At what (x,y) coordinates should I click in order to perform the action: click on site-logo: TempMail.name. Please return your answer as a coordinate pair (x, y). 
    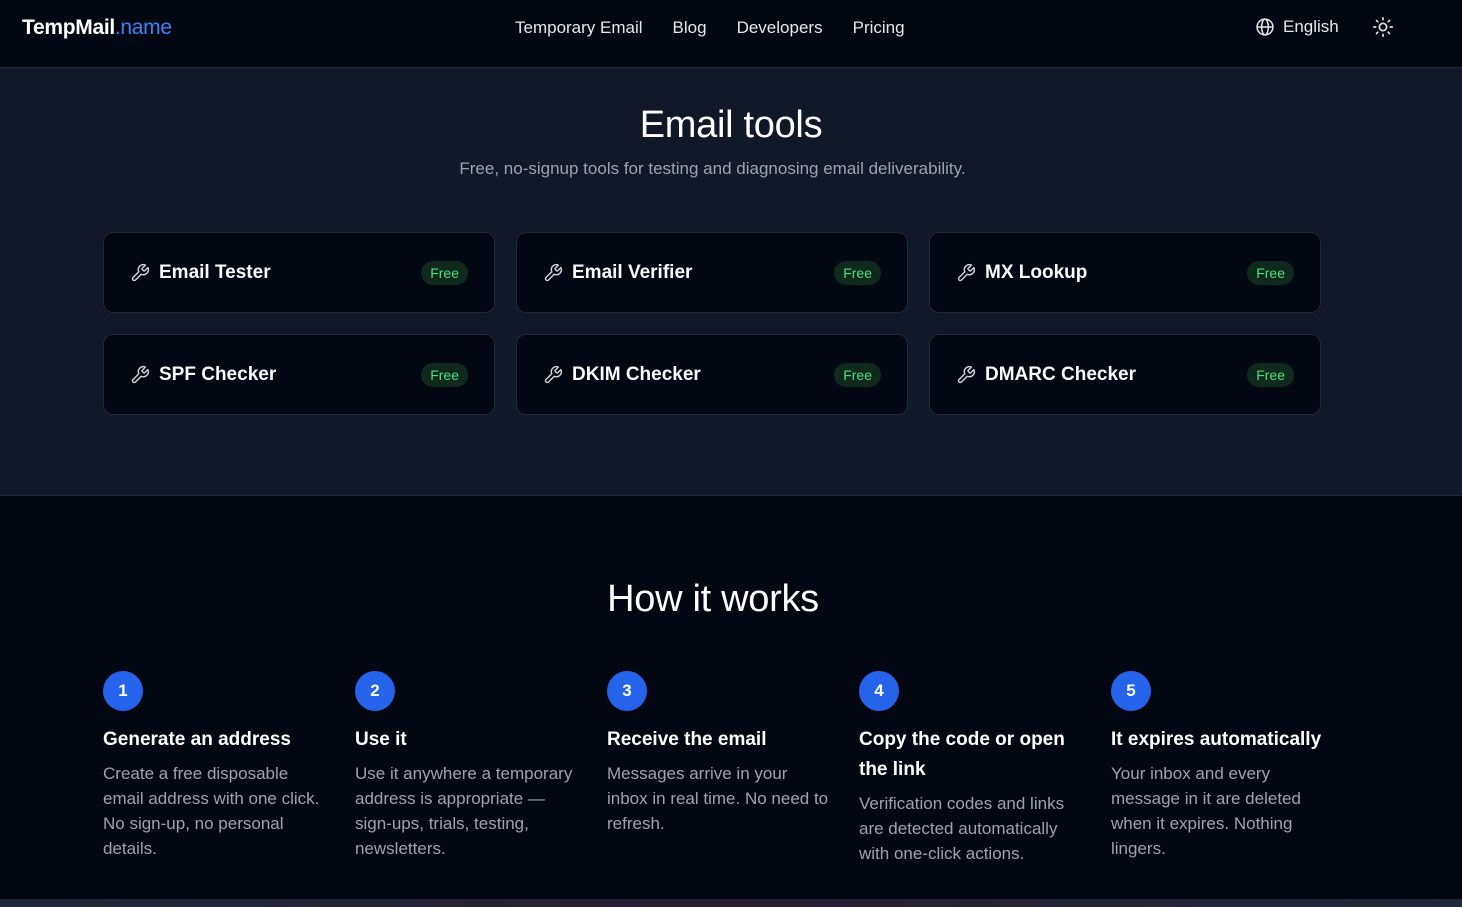
    Looking at the image, I should click on (97, 28).